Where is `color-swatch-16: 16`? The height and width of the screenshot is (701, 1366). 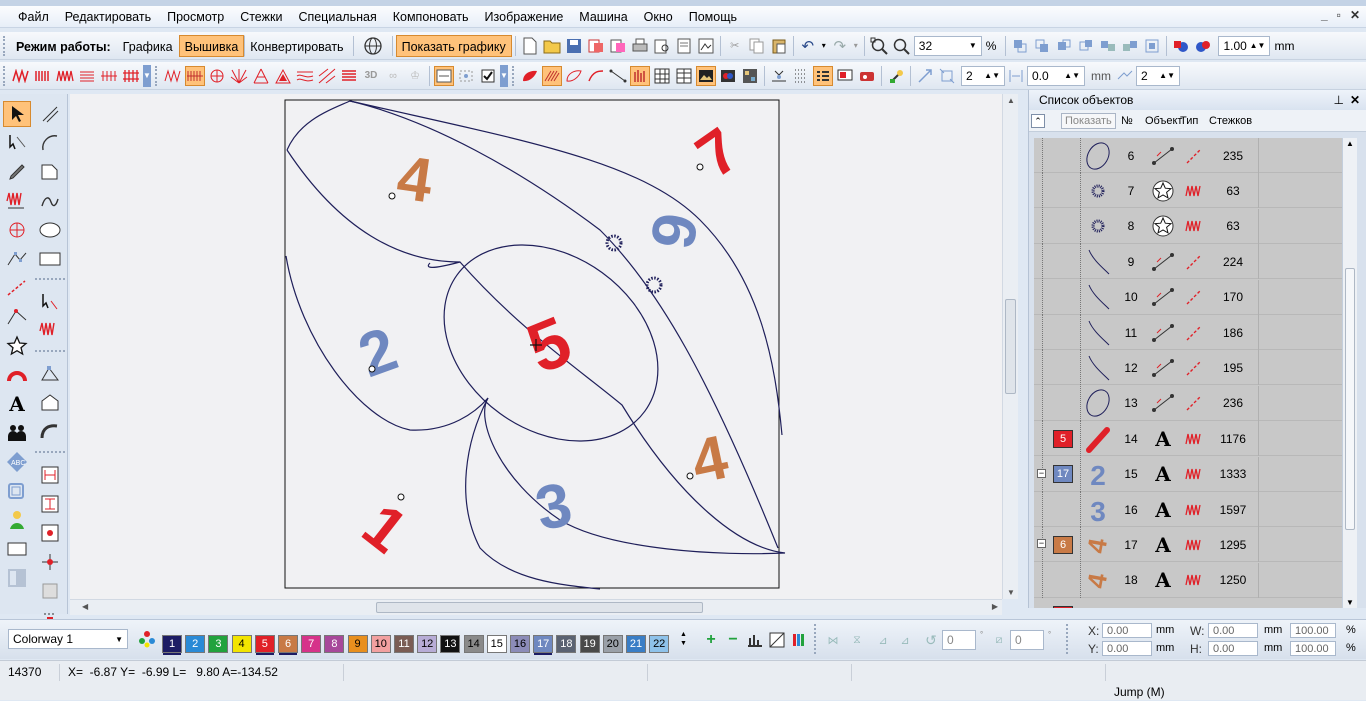 color-swatch-16: 16 is located at coordinates (520, 644).